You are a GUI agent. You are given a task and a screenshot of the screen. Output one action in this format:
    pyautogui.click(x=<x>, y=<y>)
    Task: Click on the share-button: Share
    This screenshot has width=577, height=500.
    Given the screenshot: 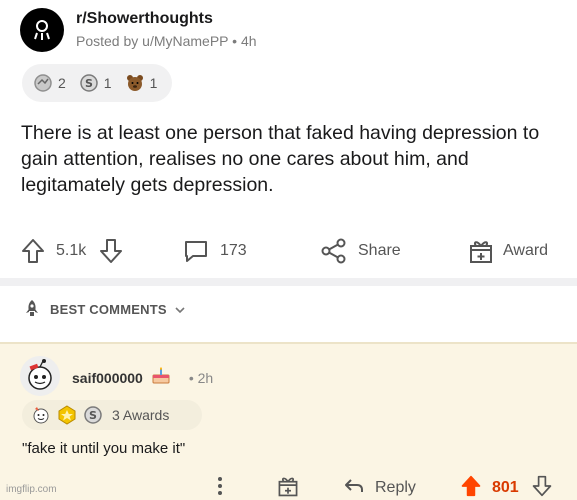 What is the action you would take?
    pyautogui.click(x=360, y=251)
    